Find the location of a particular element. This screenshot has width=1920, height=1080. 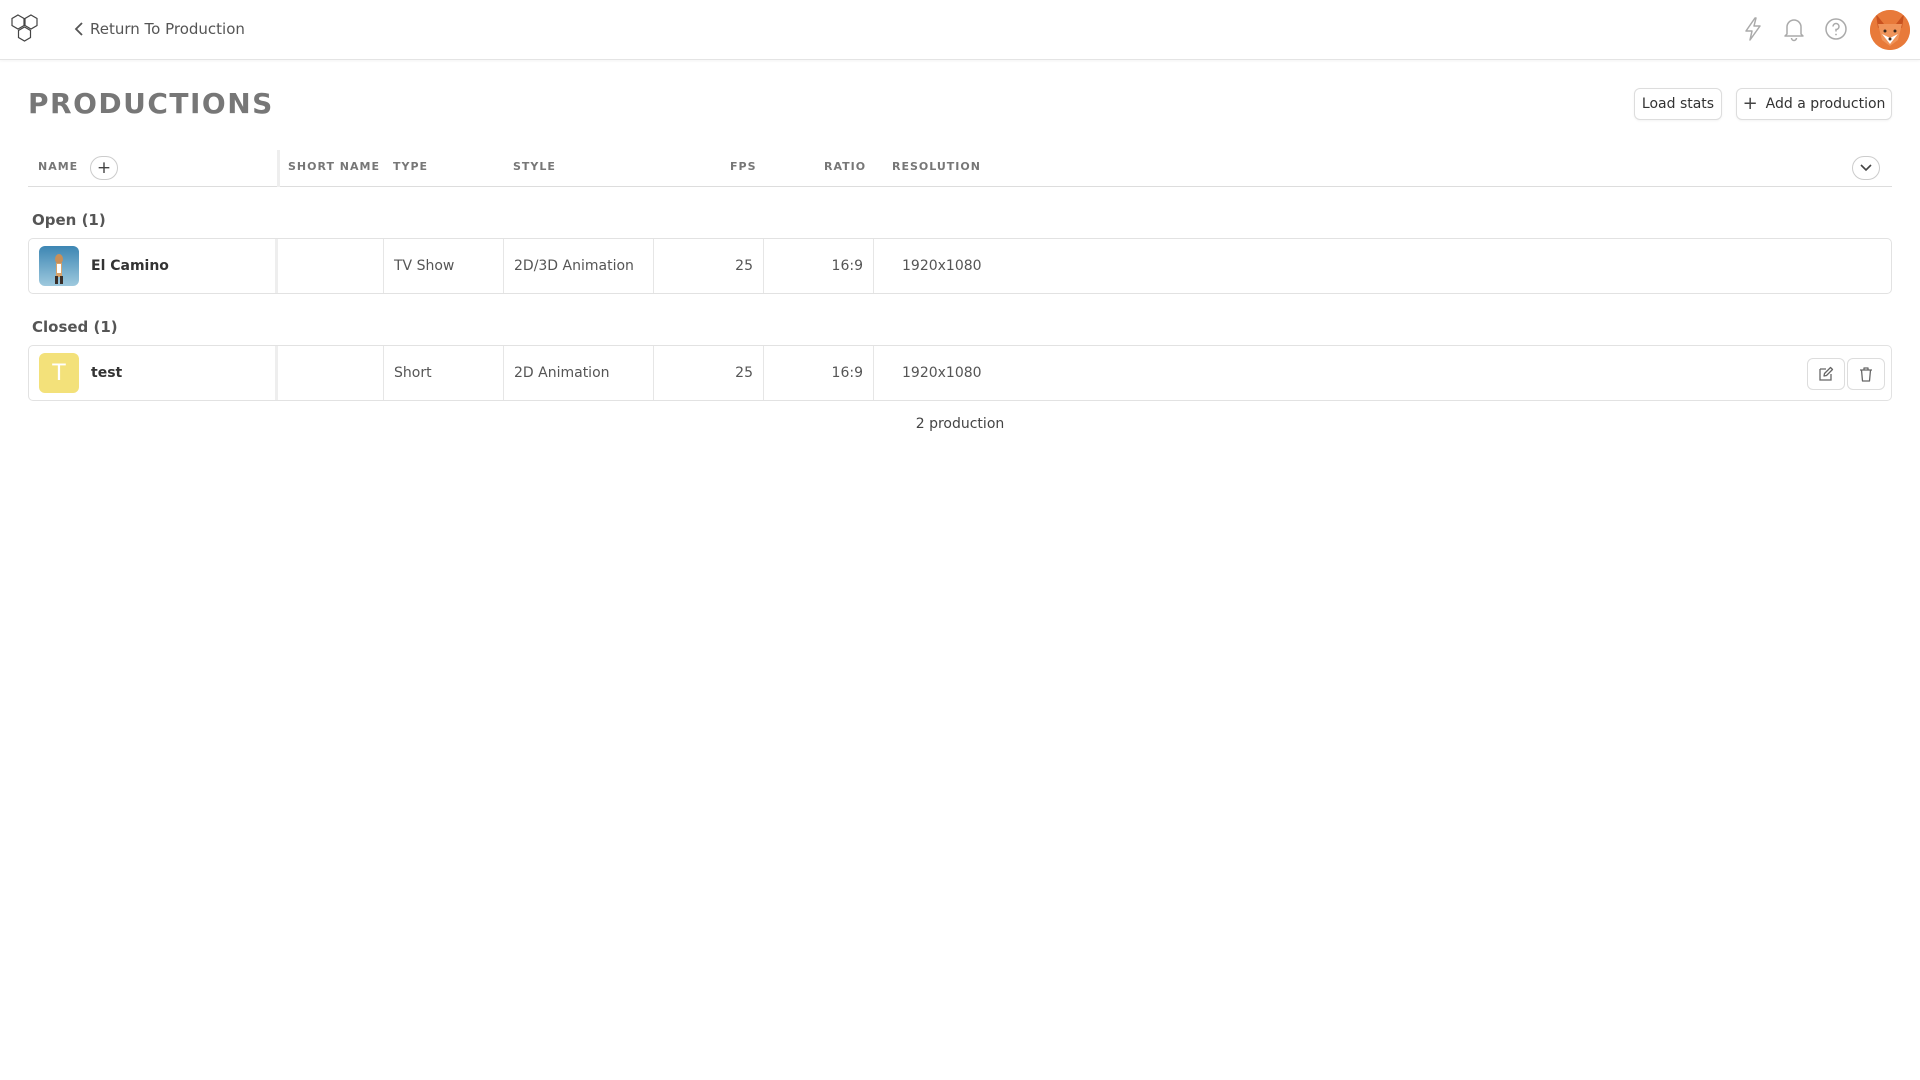

group-label-closed: Closed (1) is located at coordinates (75, 327).